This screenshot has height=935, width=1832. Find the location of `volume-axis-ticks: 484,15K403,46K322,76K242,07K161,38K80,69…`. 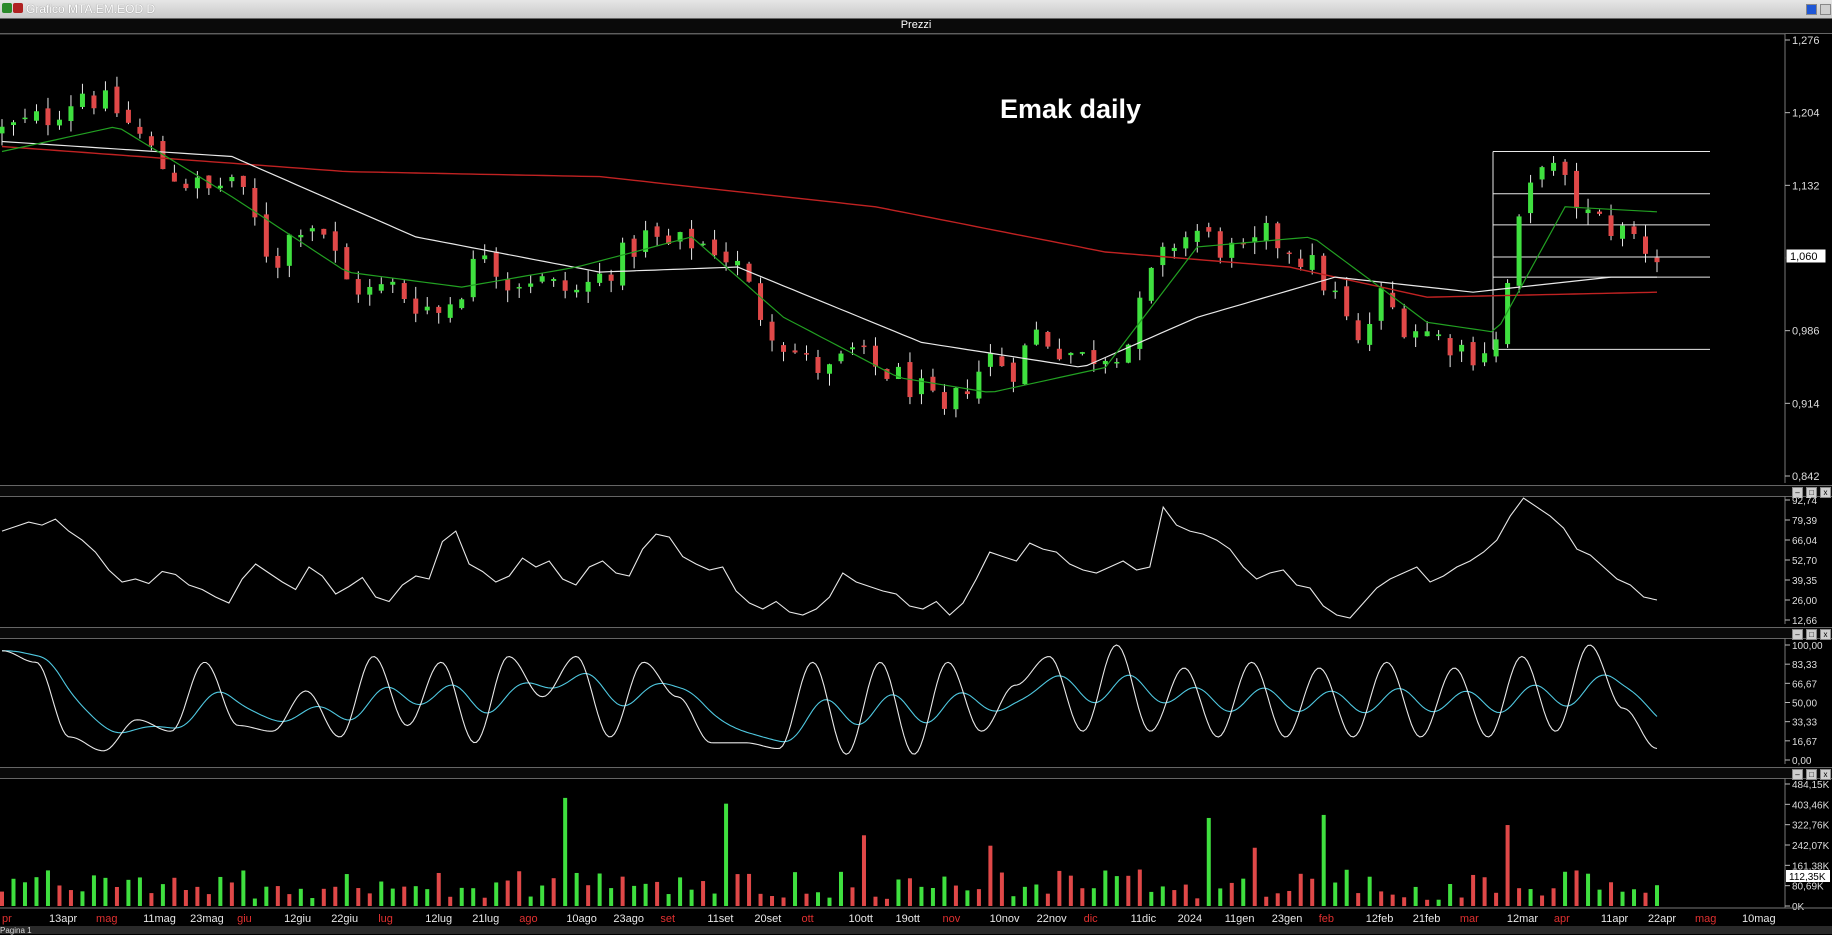

volume-axis-ticks: 484,15K403,46K322,76K242,07K161,38K80,69… is located at coordinates (1807, 846).